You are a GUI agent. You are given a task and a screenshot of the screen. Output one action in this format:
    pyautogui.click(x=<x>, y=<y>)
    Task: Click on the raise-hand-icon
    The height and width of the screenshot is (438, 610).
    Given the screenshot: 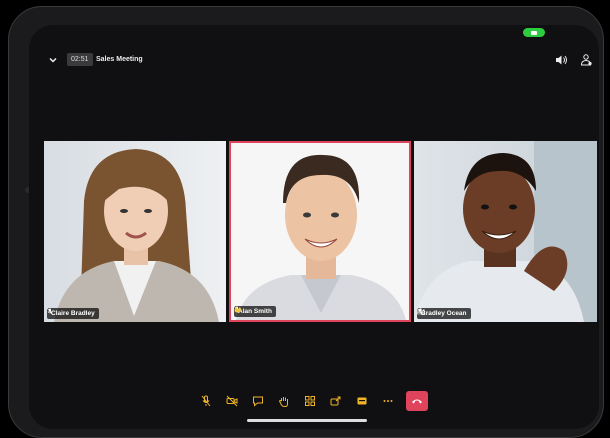 What is the action you would take?
    pyautogui.click(x=283, y=402)
    